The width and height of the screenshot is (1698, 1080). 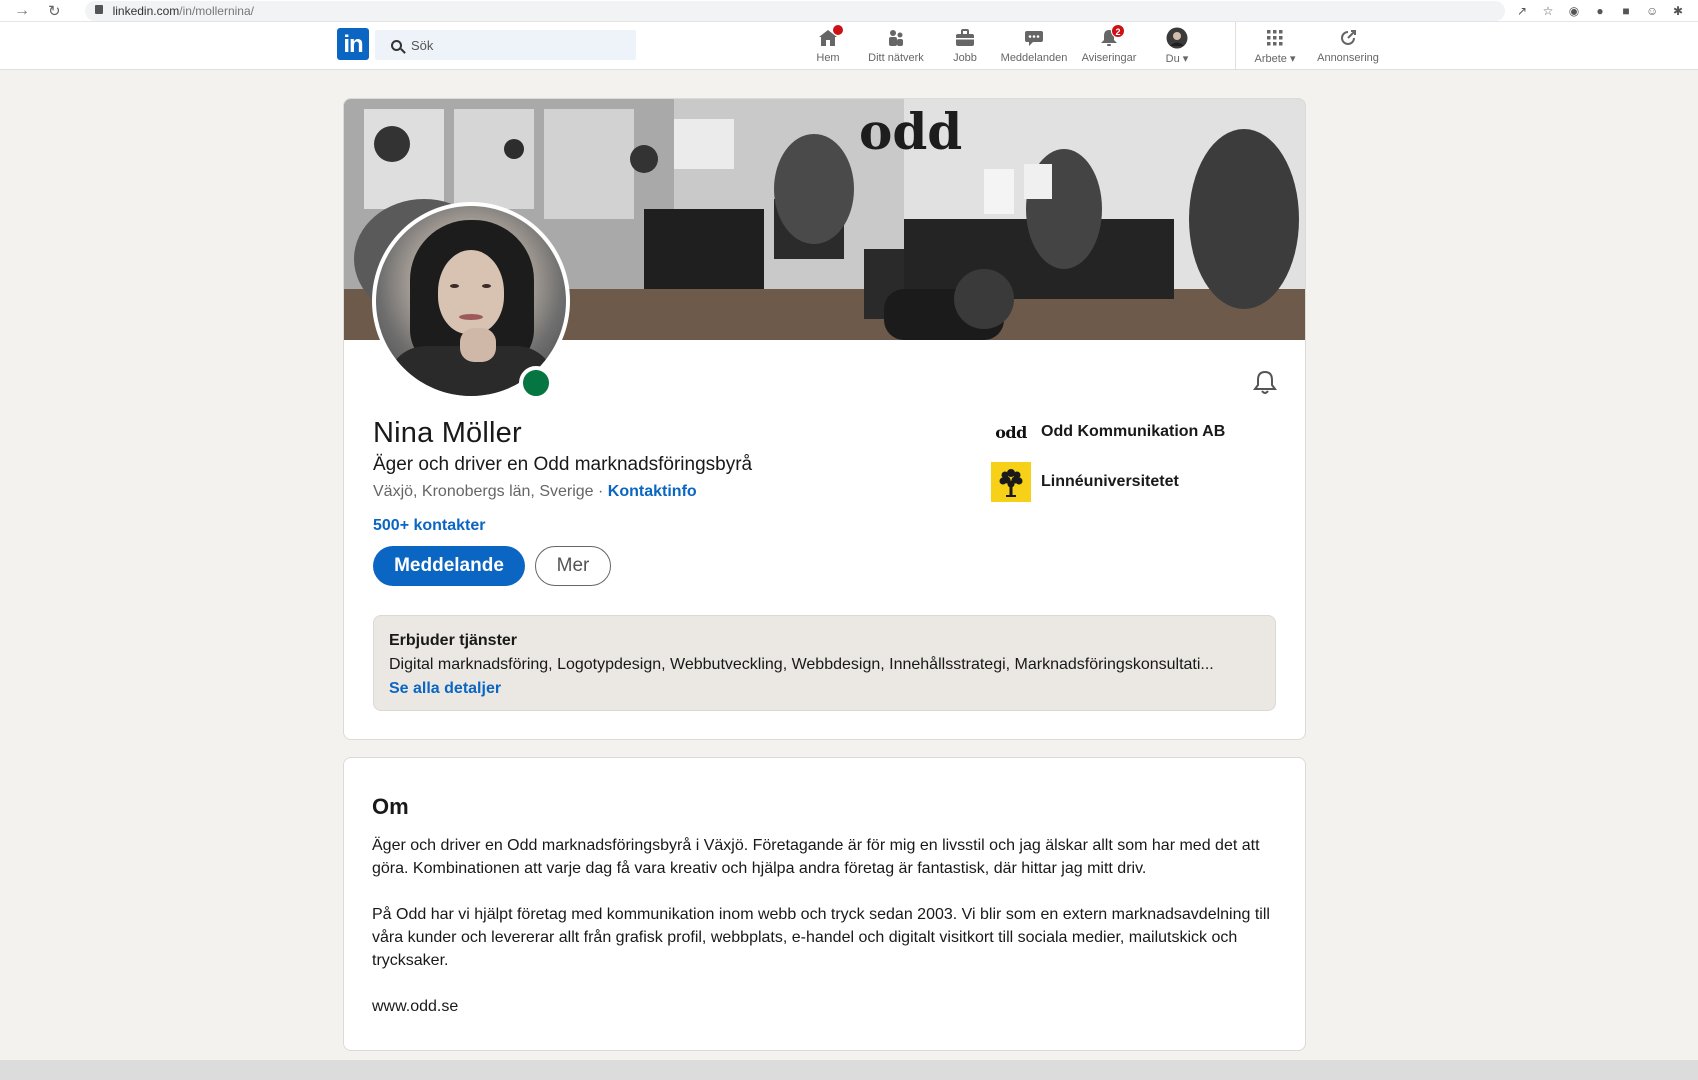 What do you see at coordinates (652, 491) in the screenshot?
I see `contact-info-link: Kontaktinfo` at bounding box center [652, 491].